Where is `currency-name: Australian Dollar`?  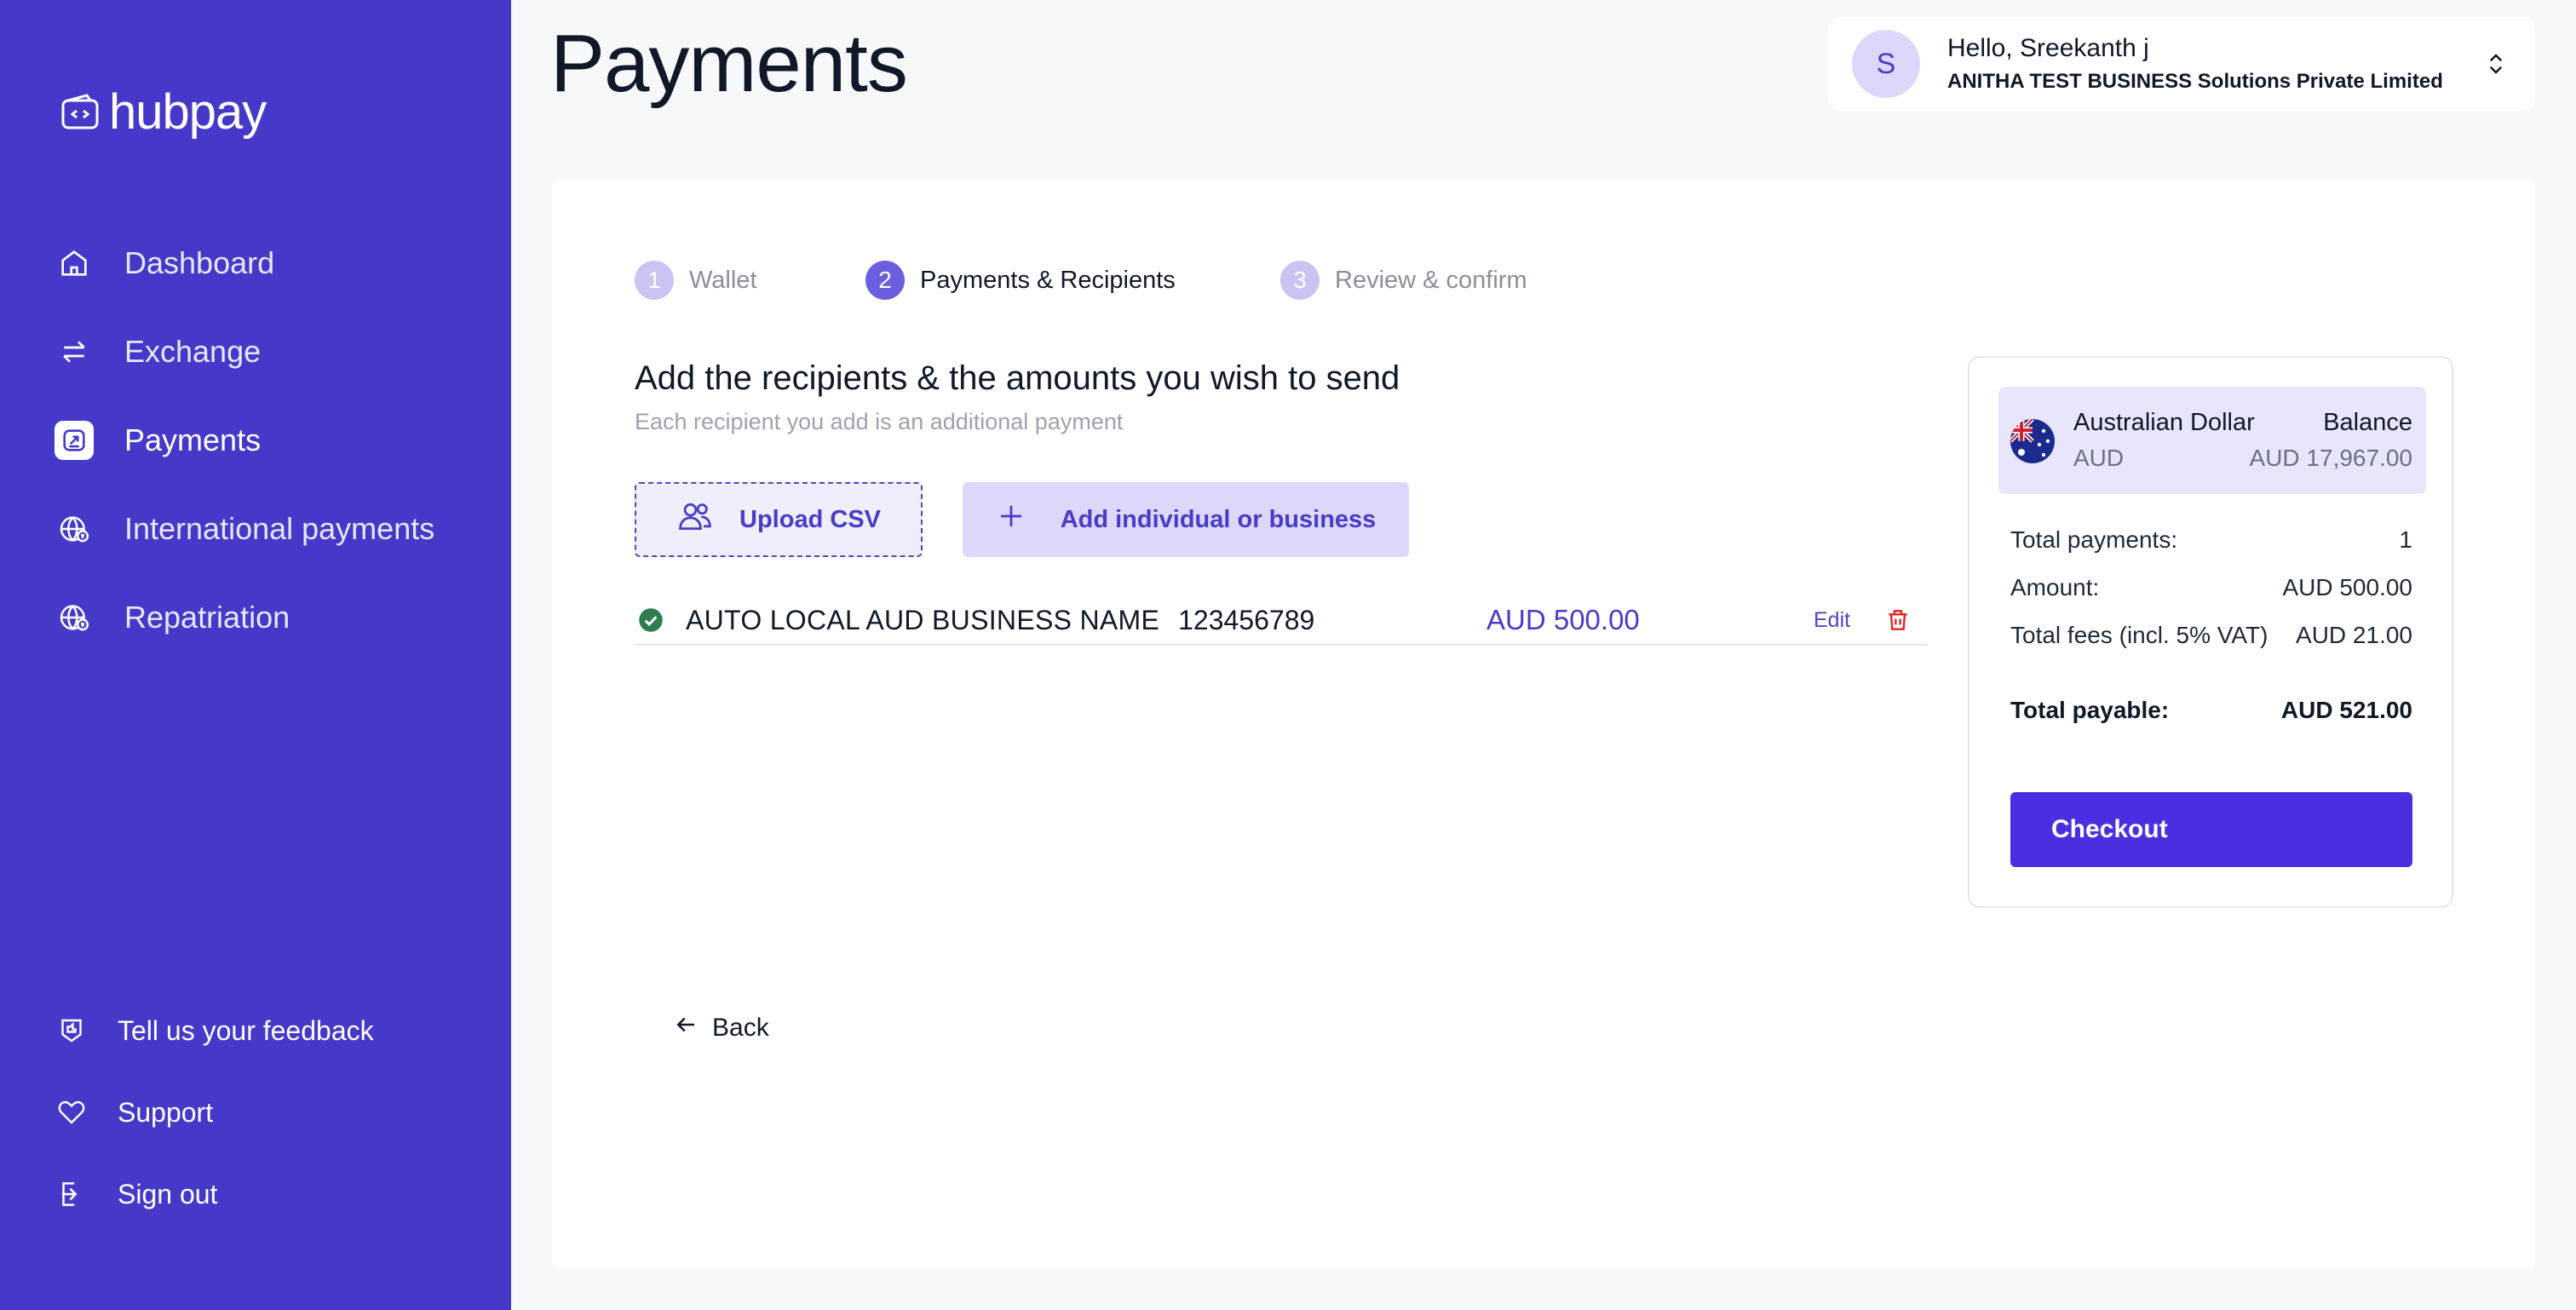 currency-name: Australian Dollar is located at coordinates (2164, 422).